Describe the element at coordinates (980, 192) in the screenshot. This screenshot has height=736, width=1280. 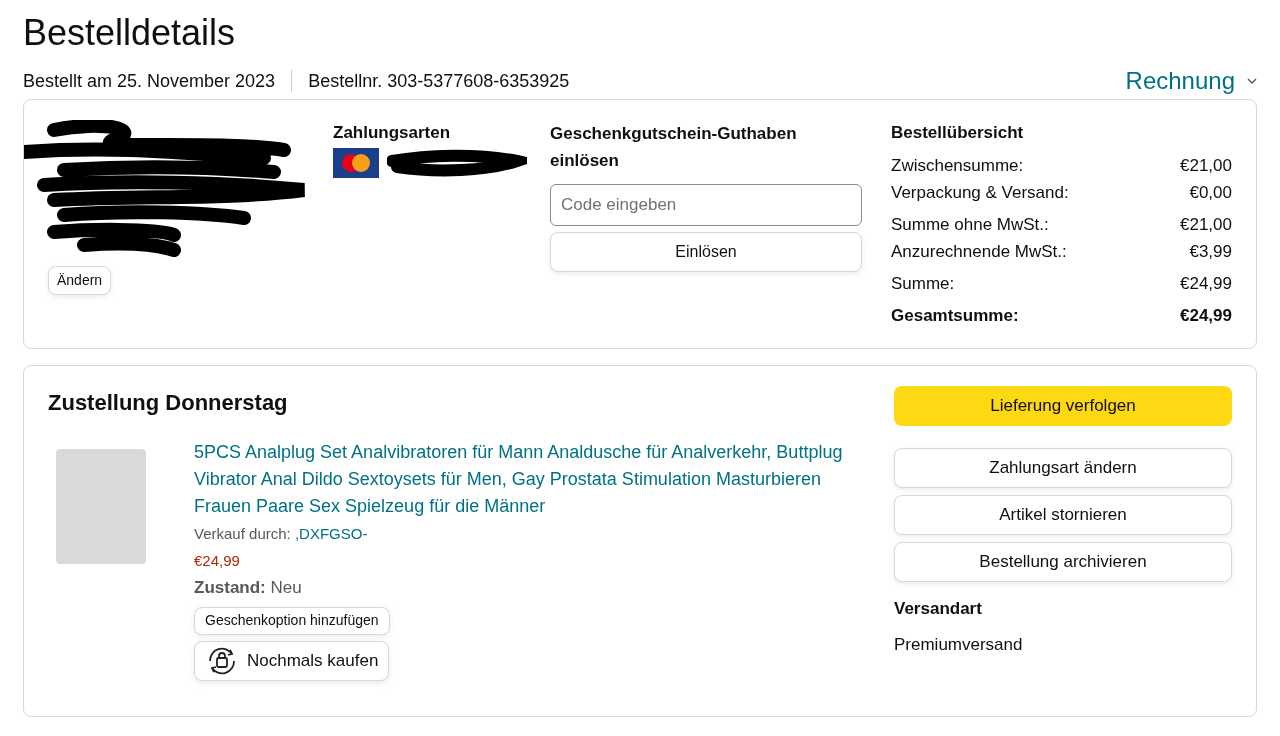
I see `summary-label: Verpackung & Versand:` at that location.